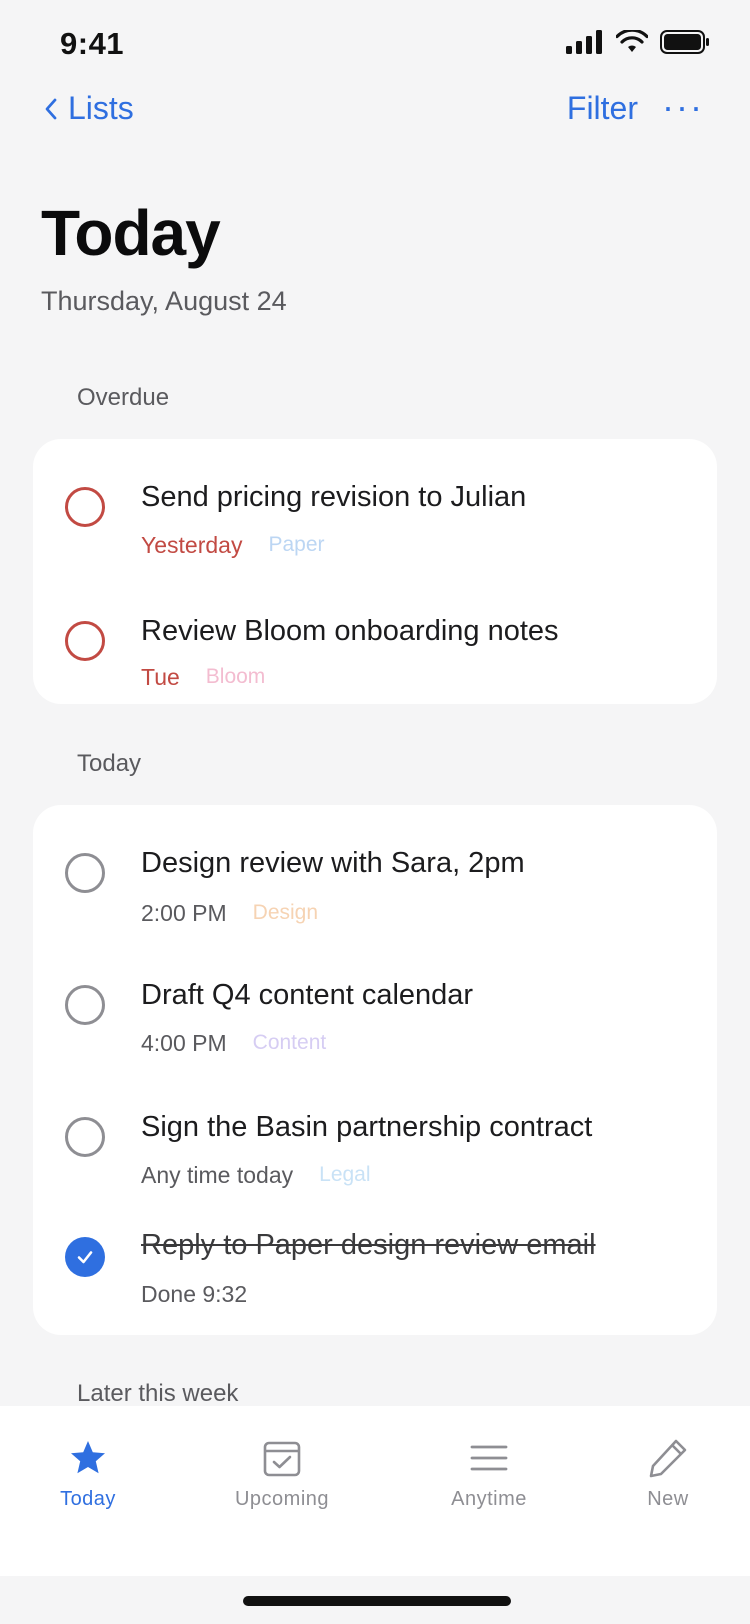 Image resolution: width=750 pixels, height=1624 pixels. I want to click on cellular-signal-icon, so click(584, 42).